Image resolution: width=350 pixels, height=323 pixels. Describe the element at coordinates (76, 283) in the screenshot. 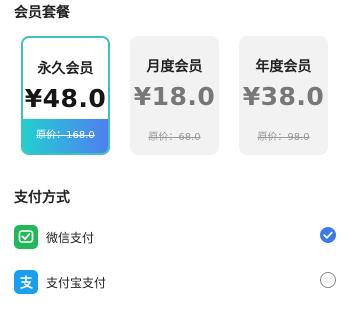

I see `payment-option-label: 支付宝支付` at that location.